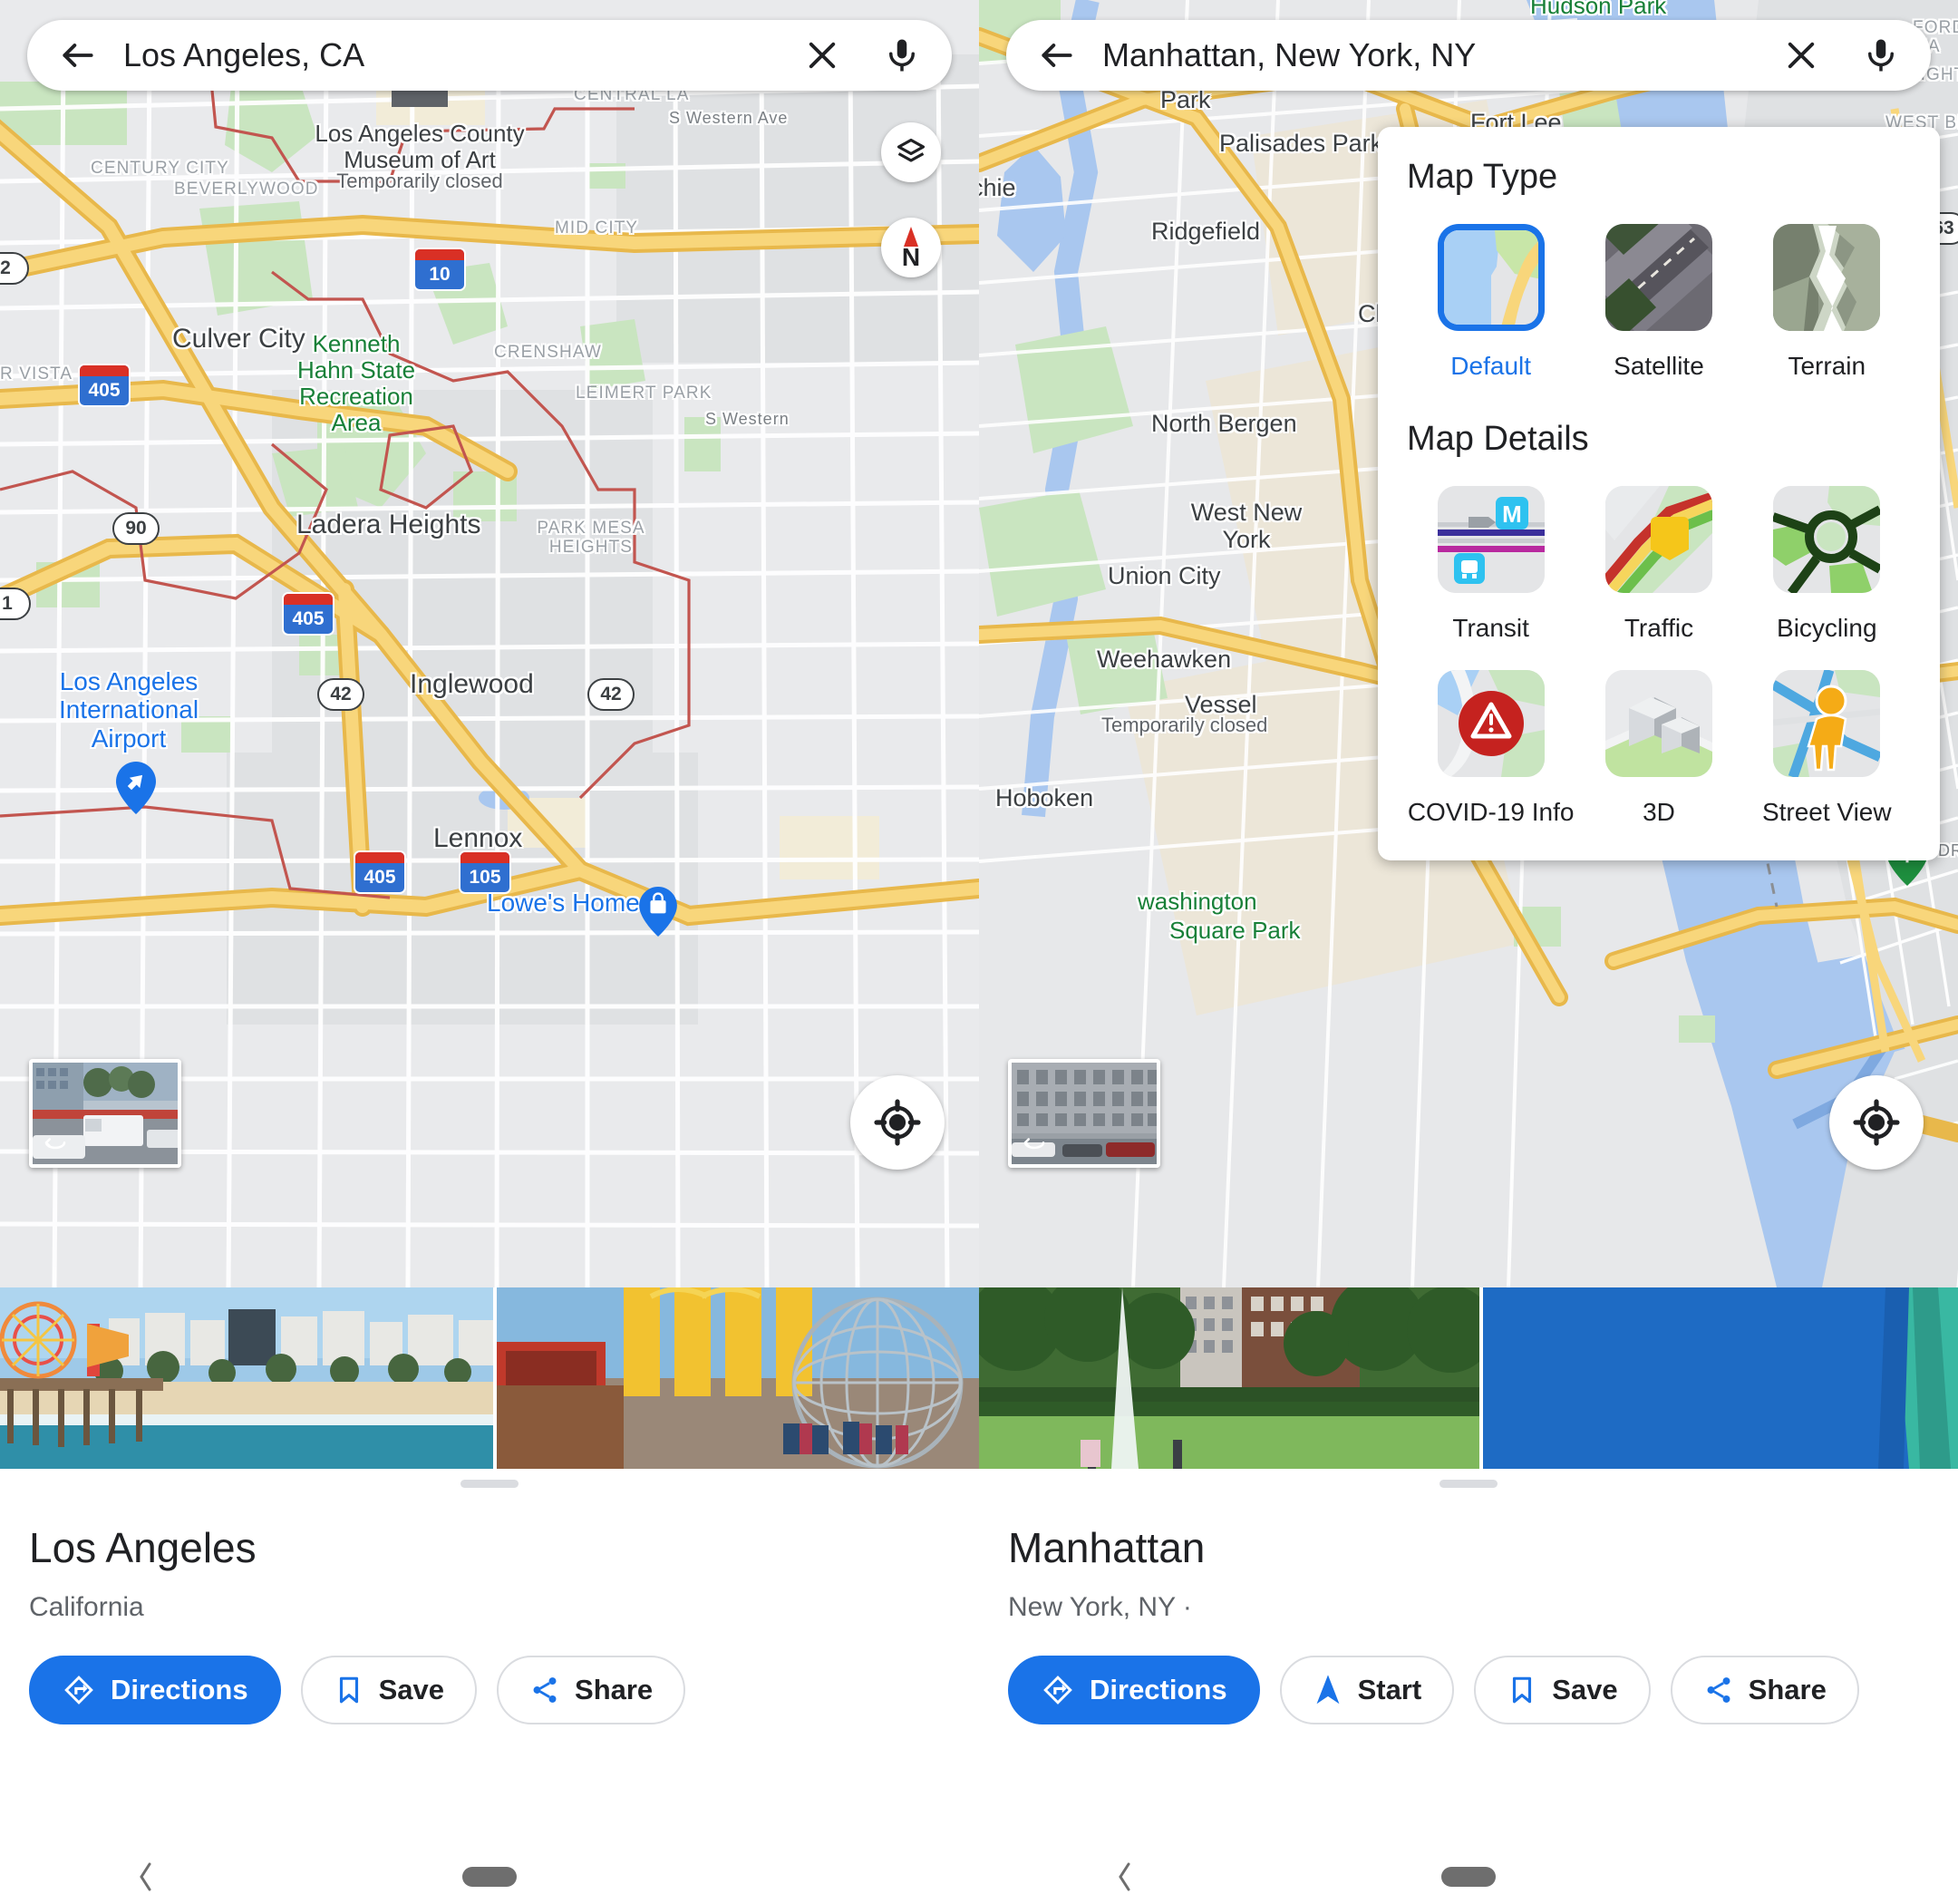  What do you see at coordinates (1659, 366) in the screenshot?
I see `map-option-label: Satellite` at bounding box center [1659, 366].